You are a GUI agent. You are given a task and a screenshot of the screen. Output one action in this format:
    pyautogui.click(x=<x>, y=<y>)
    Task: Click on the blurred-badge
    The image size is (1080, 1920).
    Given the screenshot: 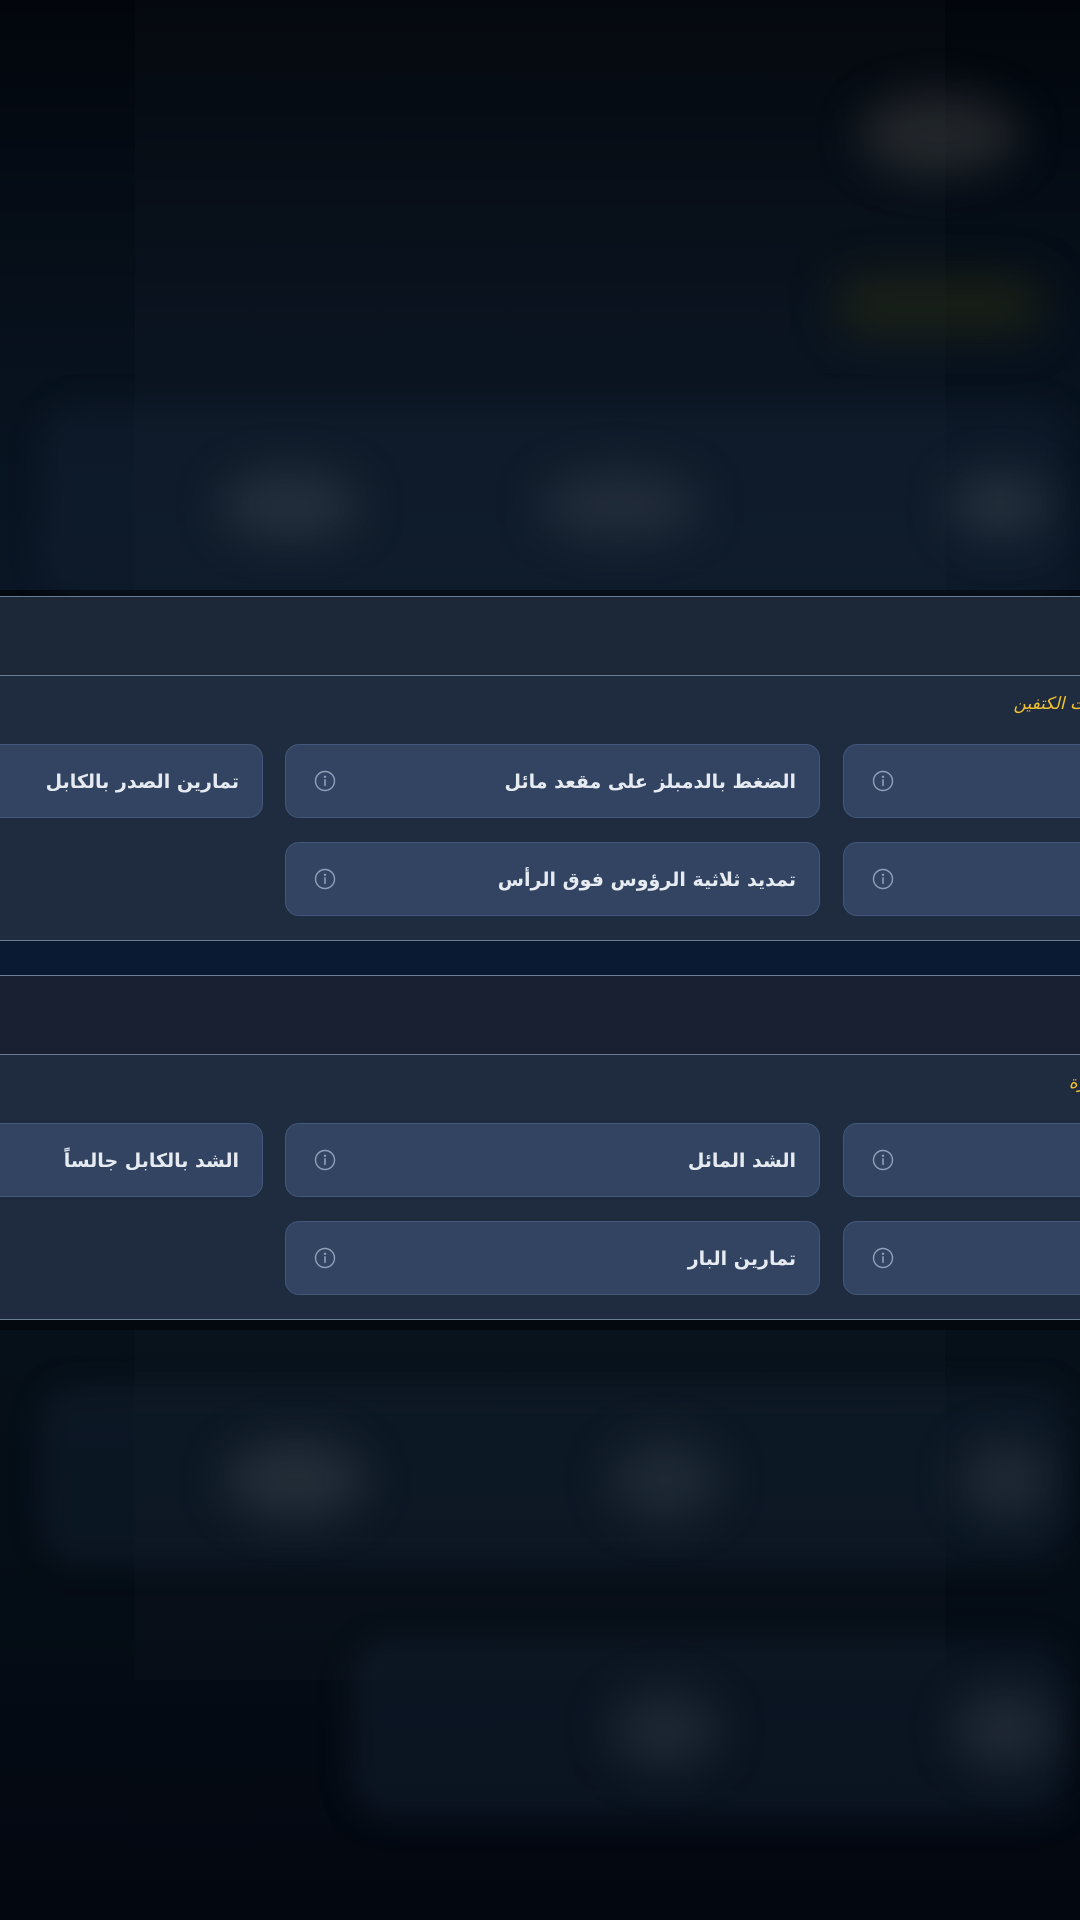 What is the action you would take?
    pyautogui.click(x=940, y=305)
    